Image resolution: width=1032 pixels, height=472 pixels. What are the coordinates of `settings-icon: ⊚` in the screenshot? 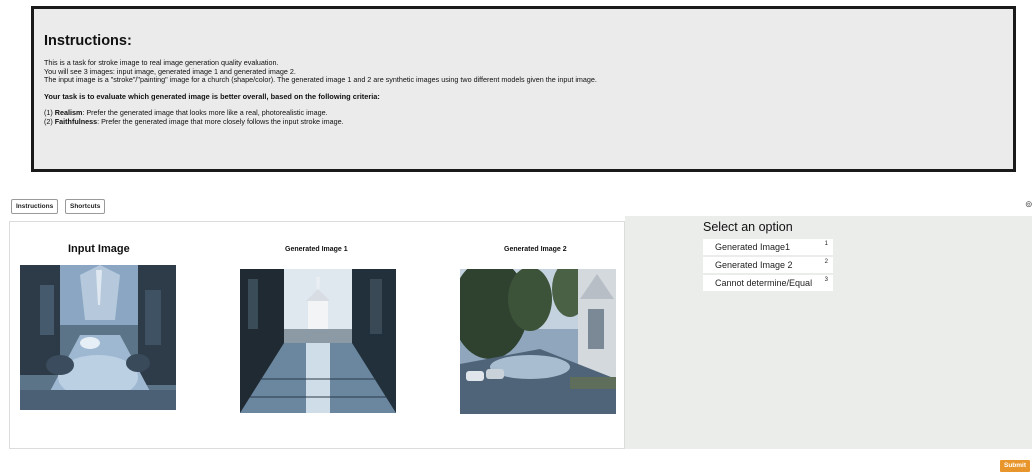 It's located at (1028, 204).